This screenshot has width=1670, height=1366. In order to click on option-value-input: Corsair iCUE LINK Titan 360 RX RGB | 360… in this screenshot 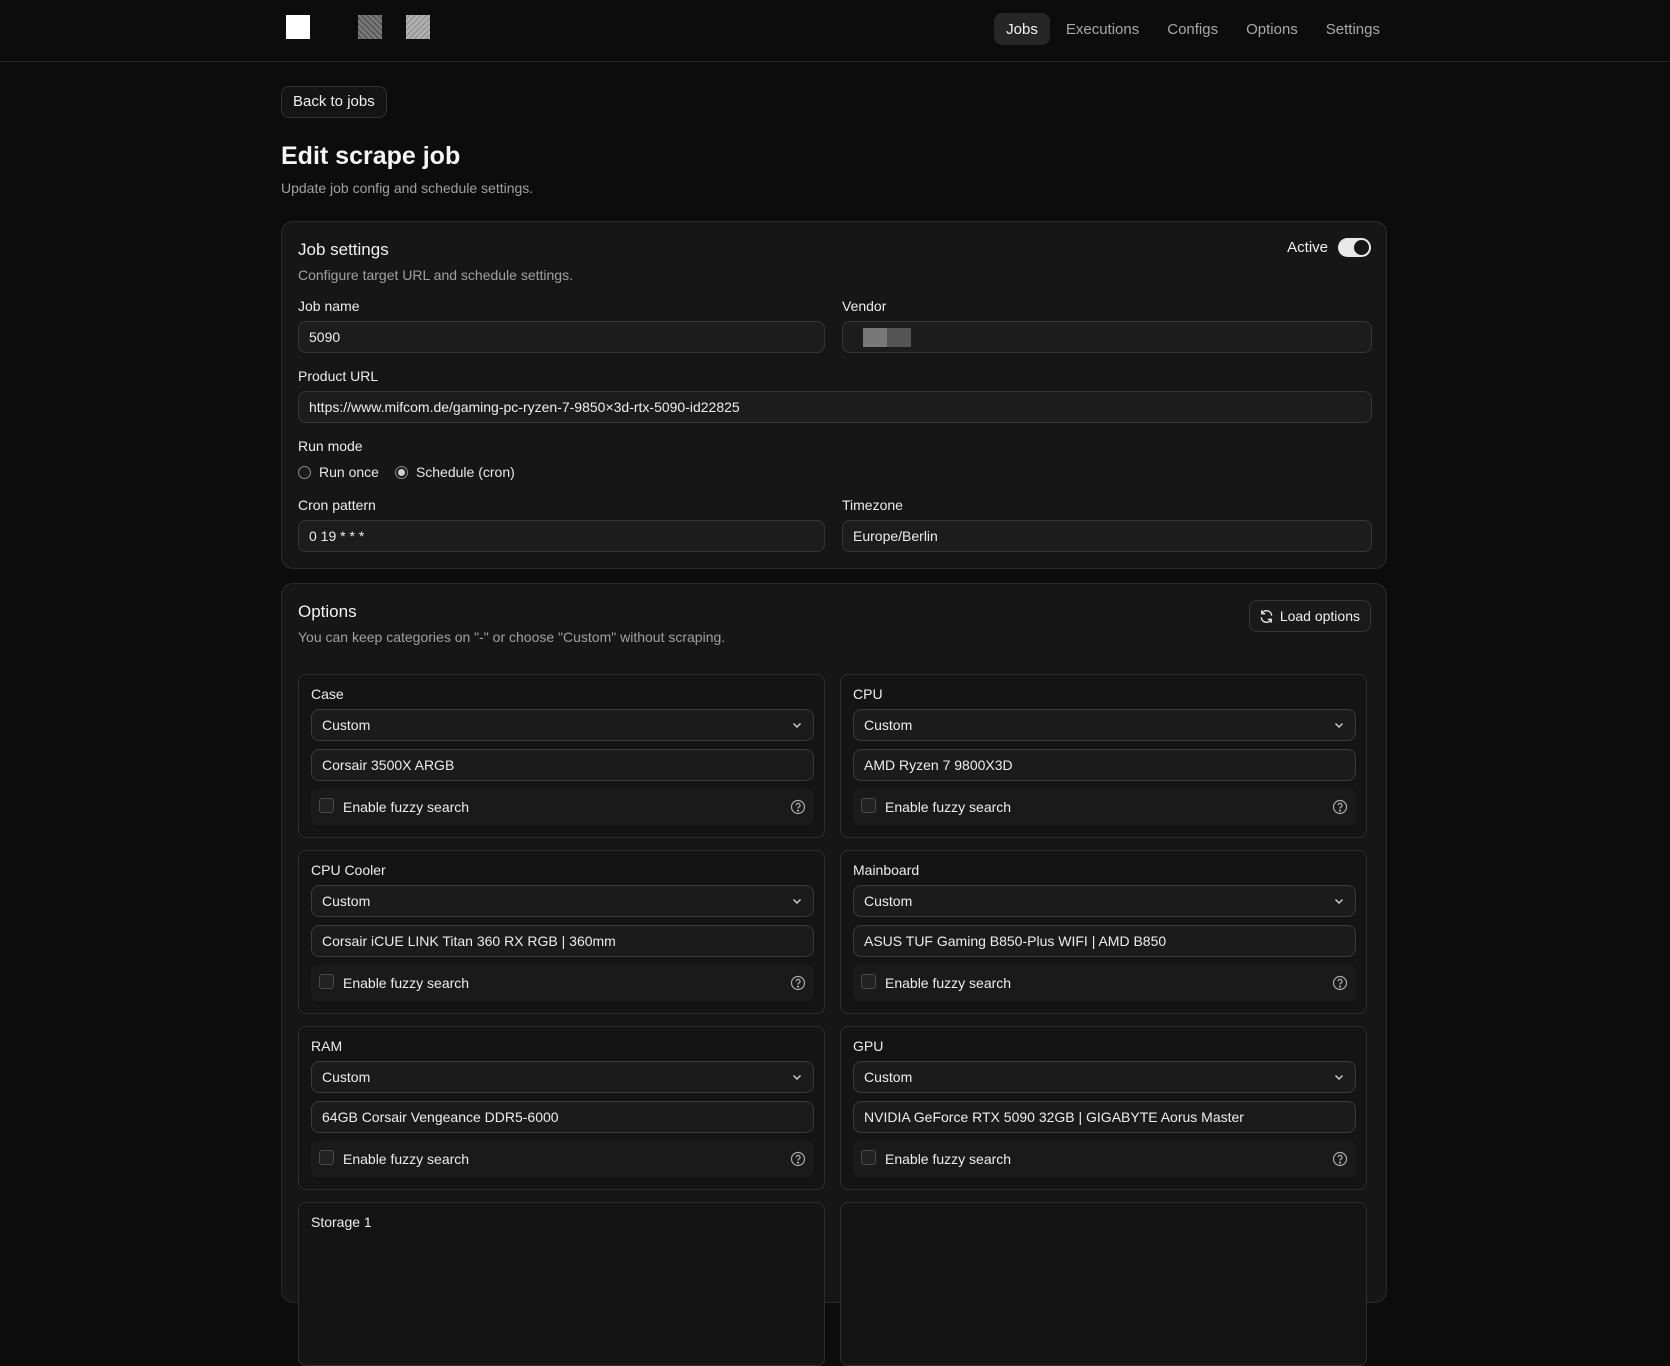, I will do `click(562, 941)`.